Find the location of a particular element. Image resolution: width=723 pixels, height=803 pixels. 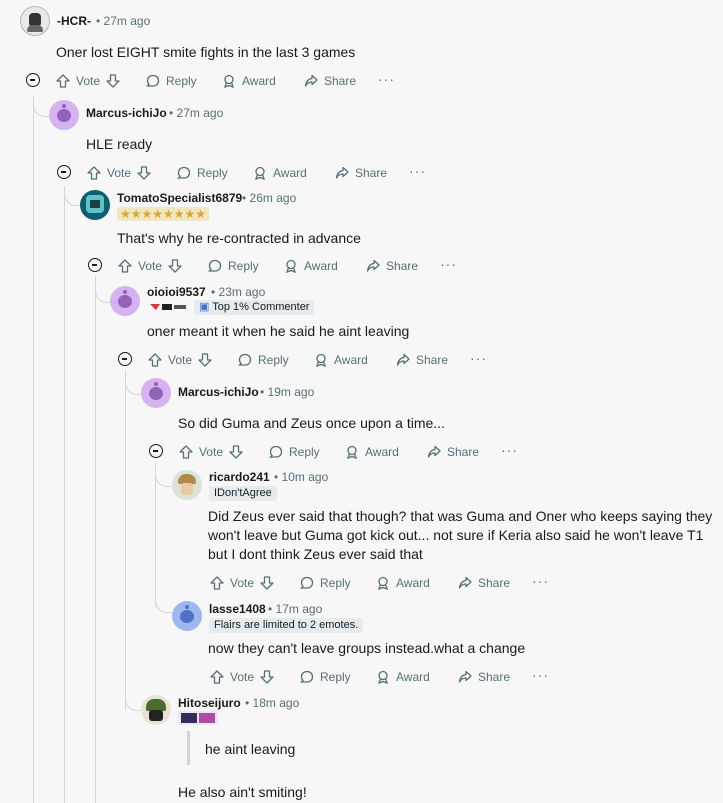

comment-timestamp: • 10m ago is located at coordinates (301, 477).